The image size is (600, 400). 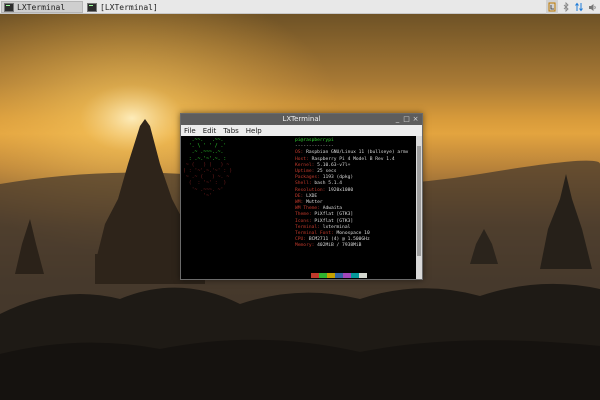 I want to click on taskbar-item-label: LXTerminal, so click(x=41, y=7).